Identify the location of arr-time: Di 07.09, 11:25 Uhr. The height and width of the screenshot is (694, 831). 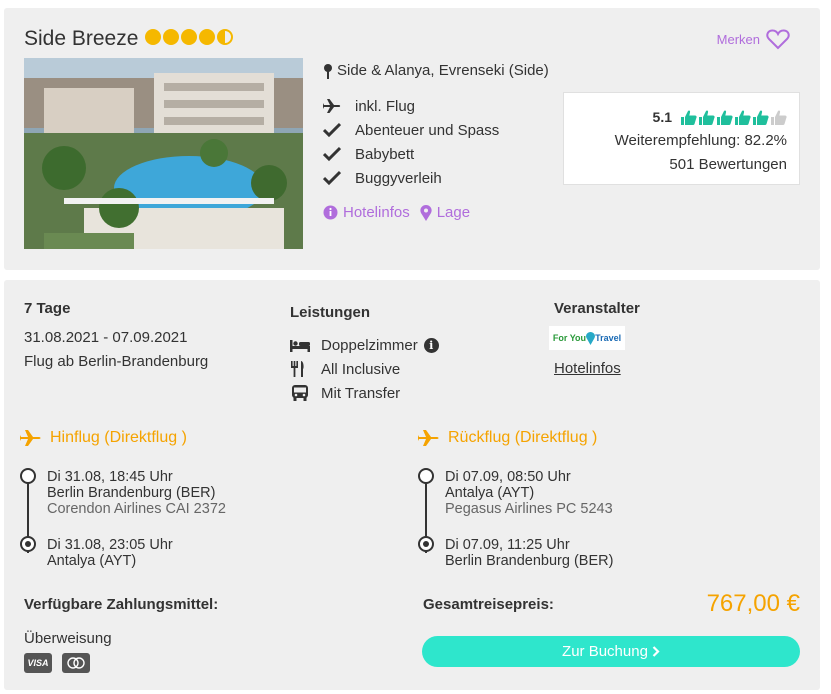
(507, 545).